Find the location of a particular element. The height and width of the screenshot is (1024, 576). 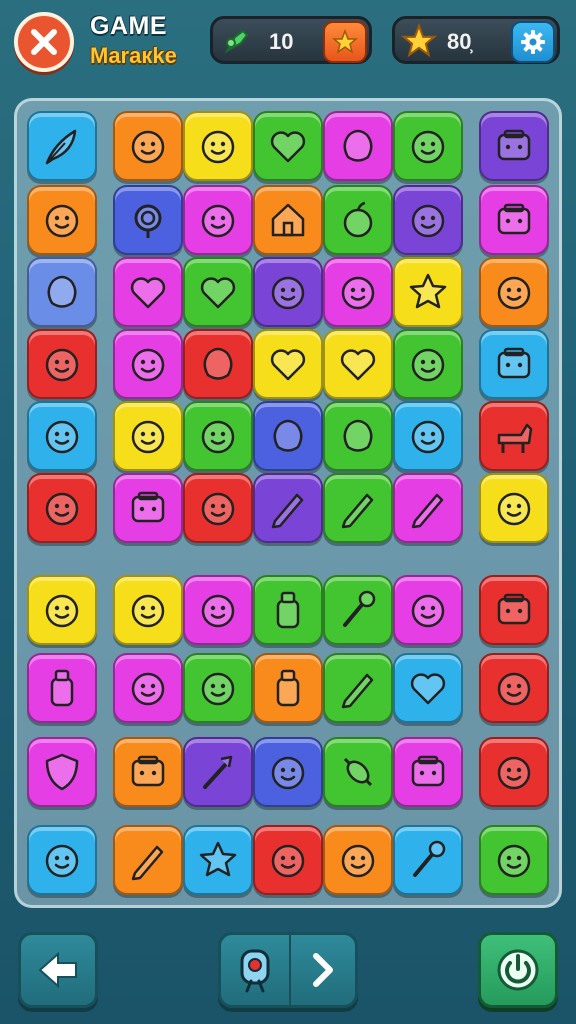

house-icon is located at coordinates (288, 220).